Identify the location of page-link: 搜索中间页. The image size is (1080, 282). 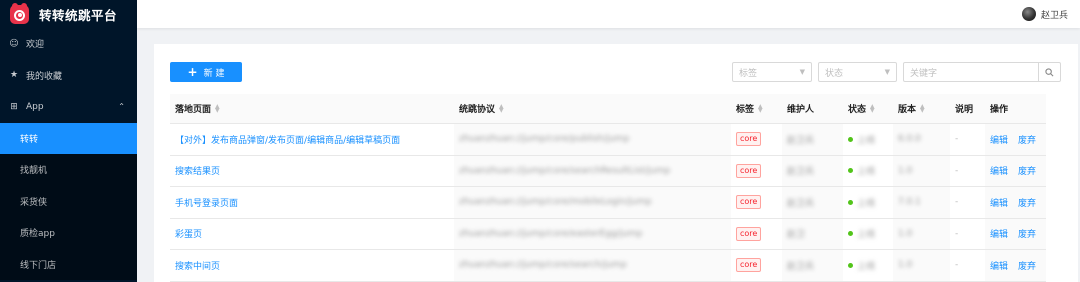
(197, 265).